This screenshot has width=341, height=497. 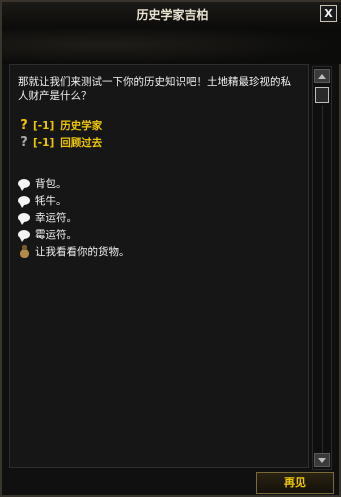 What do you see at coordinates (81, 126) in the screenshot?
I see `quest-label: 历史学家` at bounding box center [81, 126].